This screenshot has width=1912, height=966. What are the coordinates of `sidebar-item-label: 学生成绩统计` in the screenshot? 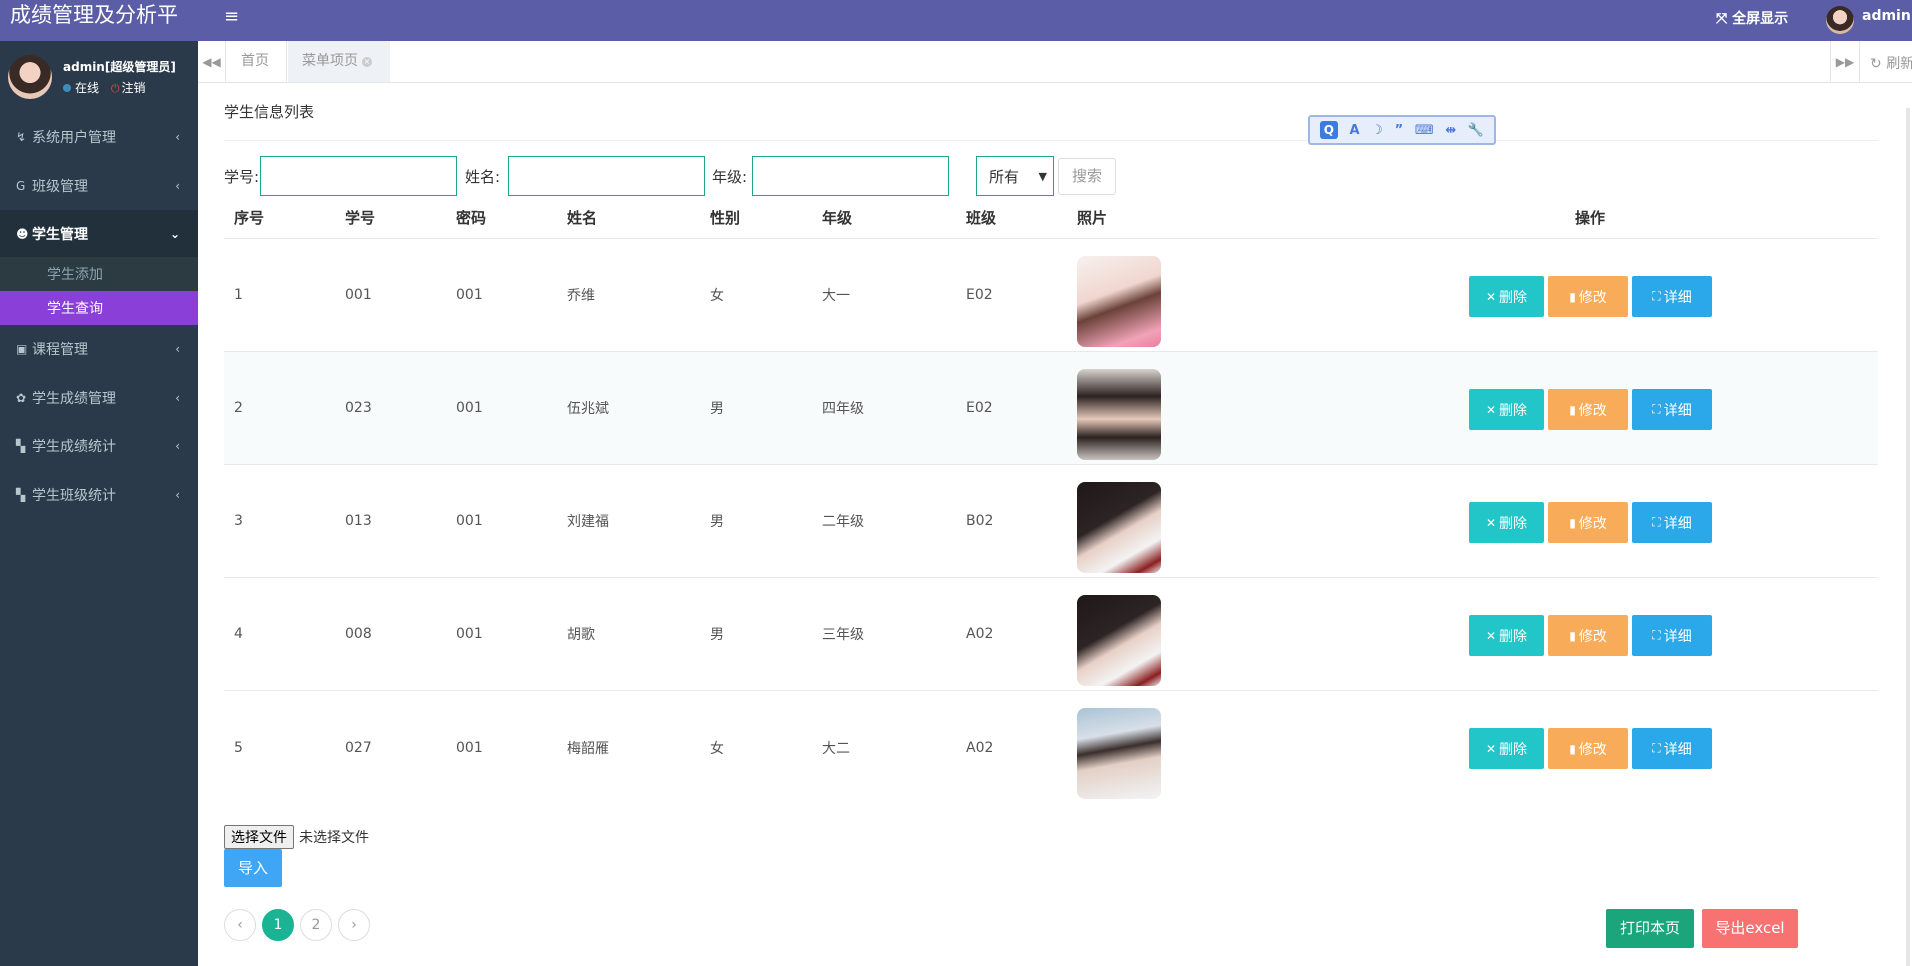 It's located at (74, 447).